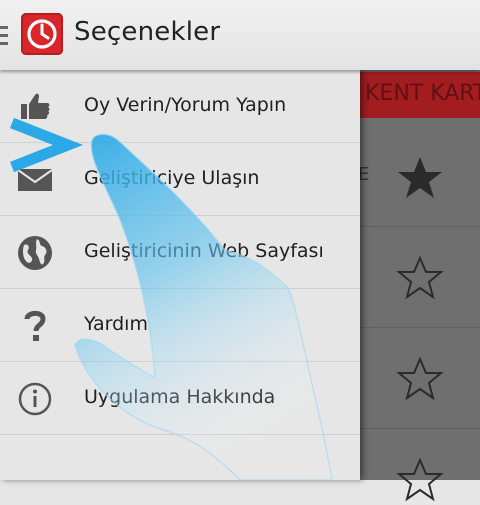 Image resolution: width=480 pixels, height=505 pixels. I want to click on drawer-item-label: Oy Verin/Yorum Yapın, so click(185, 105).